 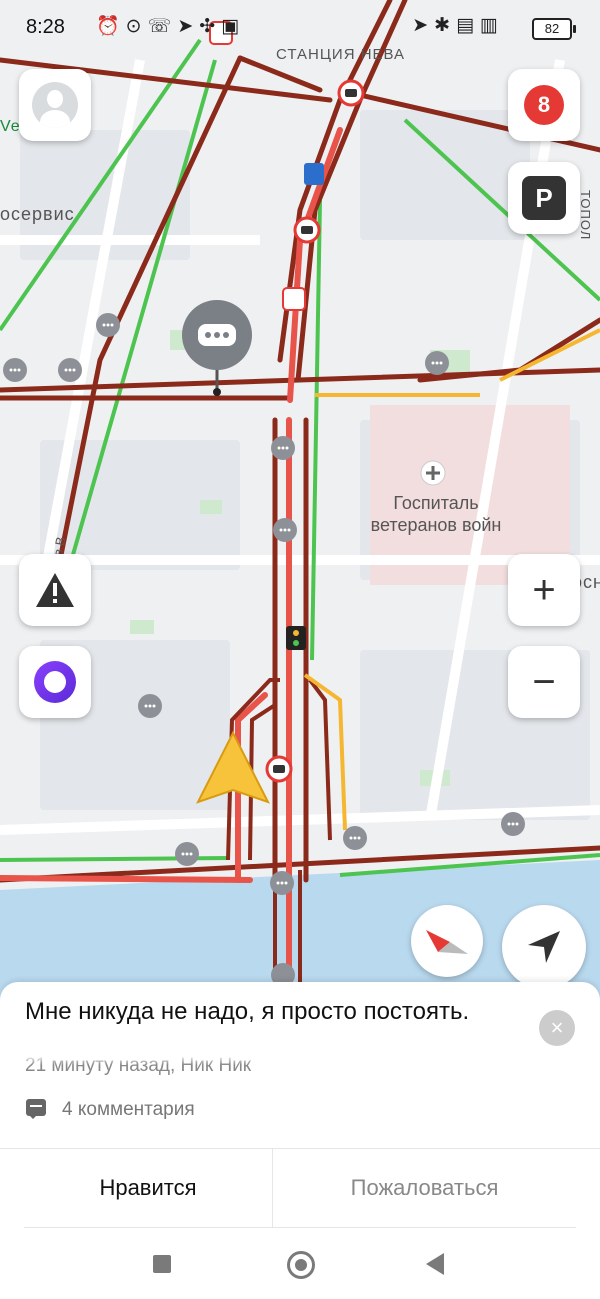 What do you see at coordinates (585, 215) in the screenshot?
I see `street-edge-label: ТОПОЛ` at bounding box center [585, 215].